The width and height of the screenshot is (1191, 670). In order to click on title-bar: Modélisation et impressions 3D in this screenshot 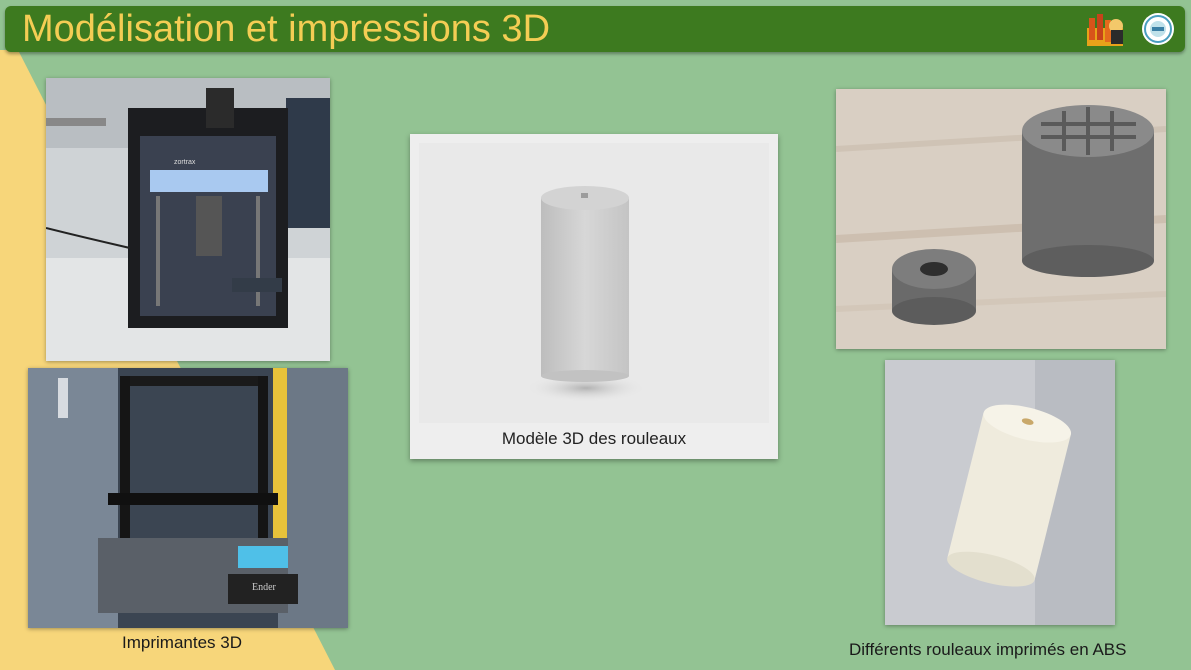, I will do `click(595, 29)`.